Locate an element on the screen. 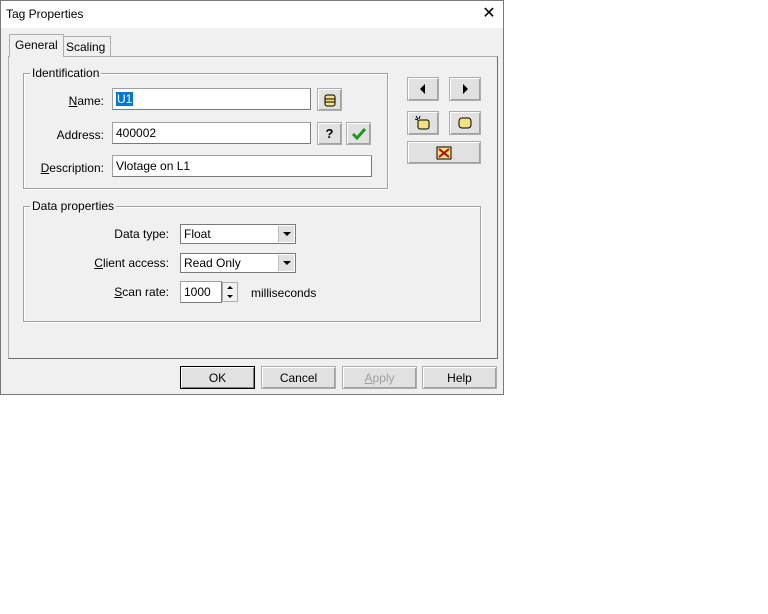 This screenshot has height=614, width=768. arrow-left-icon is located at coordinates (422, 89).